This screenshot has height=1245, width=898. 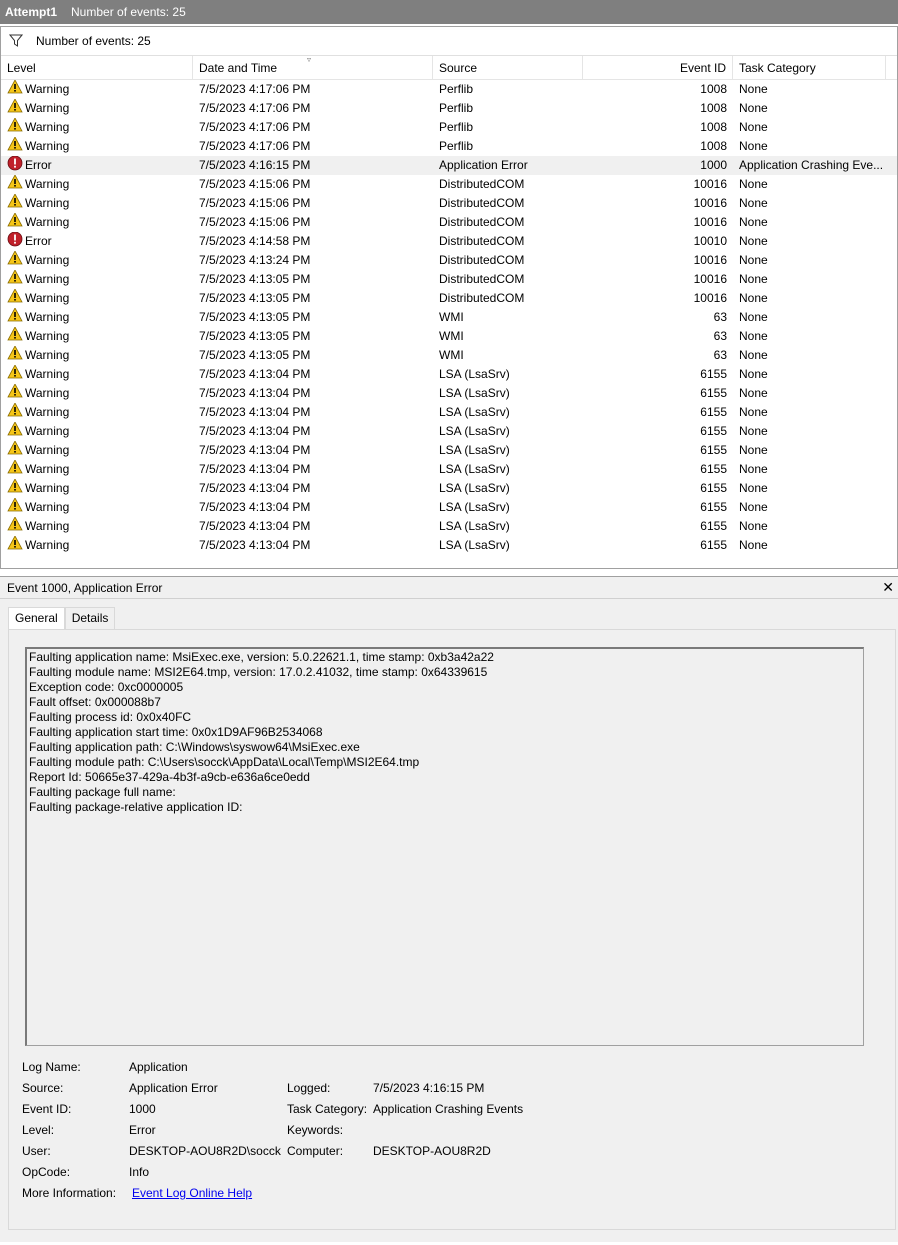 I want to click on task-category-value: Application Crashing Events, so click(x=448, y=1109).